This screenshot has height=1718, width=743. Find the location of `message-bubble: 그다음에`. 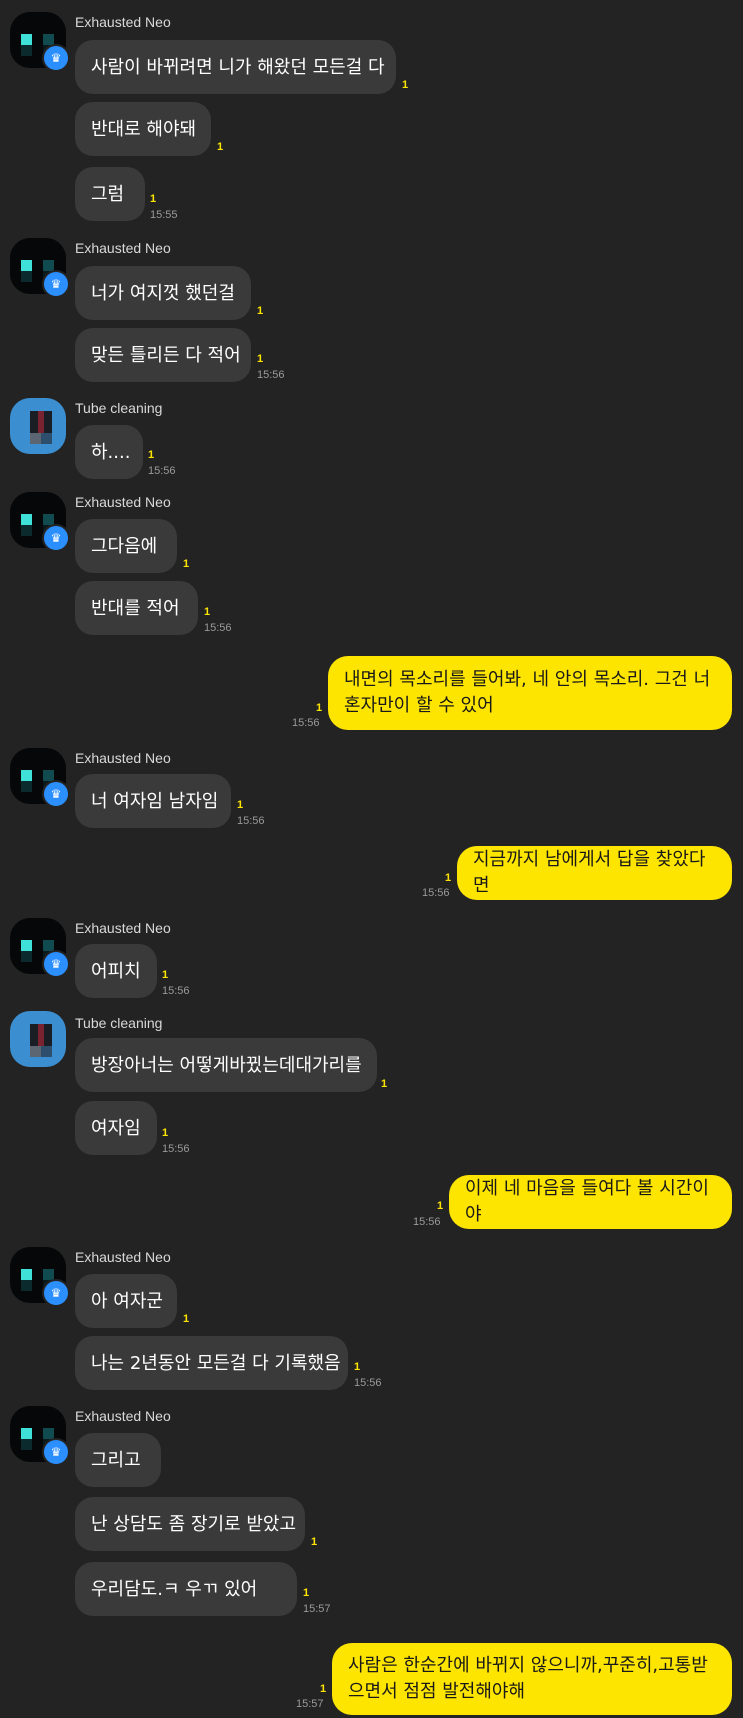

message-bubble: 그다음에 is located at coordinates (126, 546).